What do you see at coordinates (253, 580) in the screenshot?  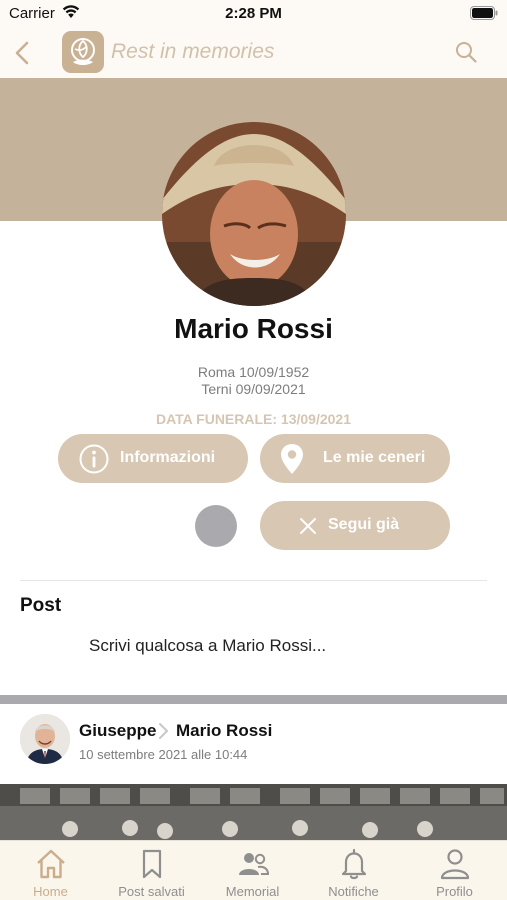 I see `divider` at bounding box center [253, 580].